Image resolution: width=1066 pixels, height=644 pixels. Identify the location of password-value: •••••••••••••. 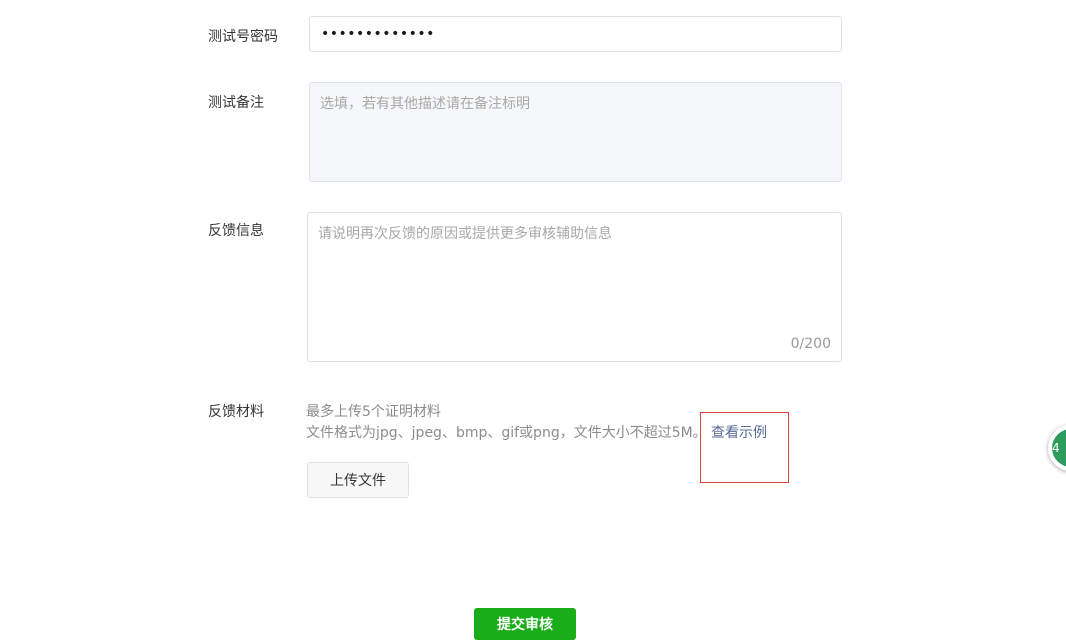
(378, 34).